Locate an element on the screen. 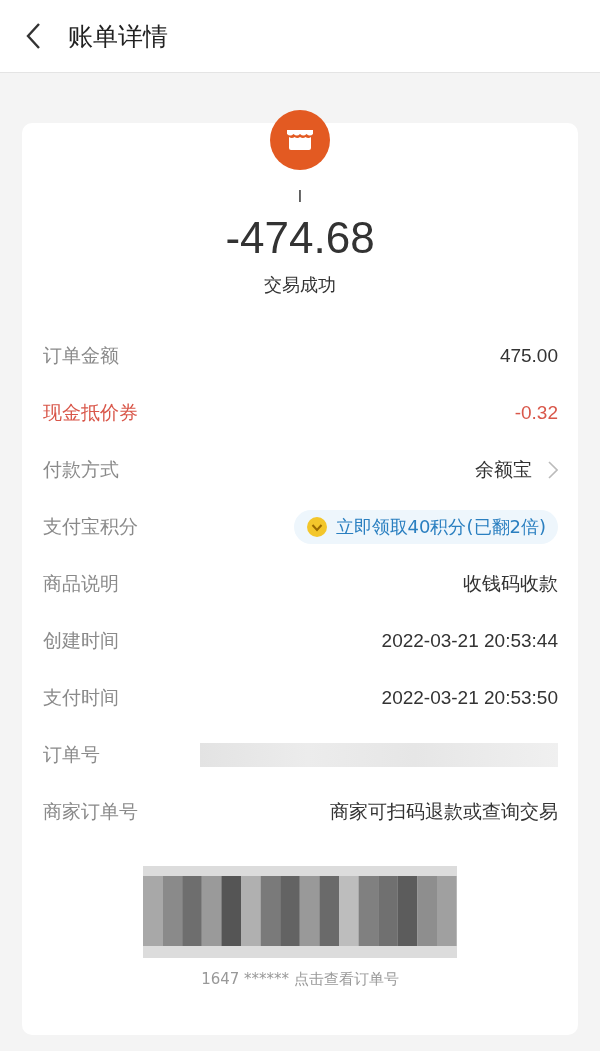  row-label: 订单金额 is located at coordinates (81, 355).